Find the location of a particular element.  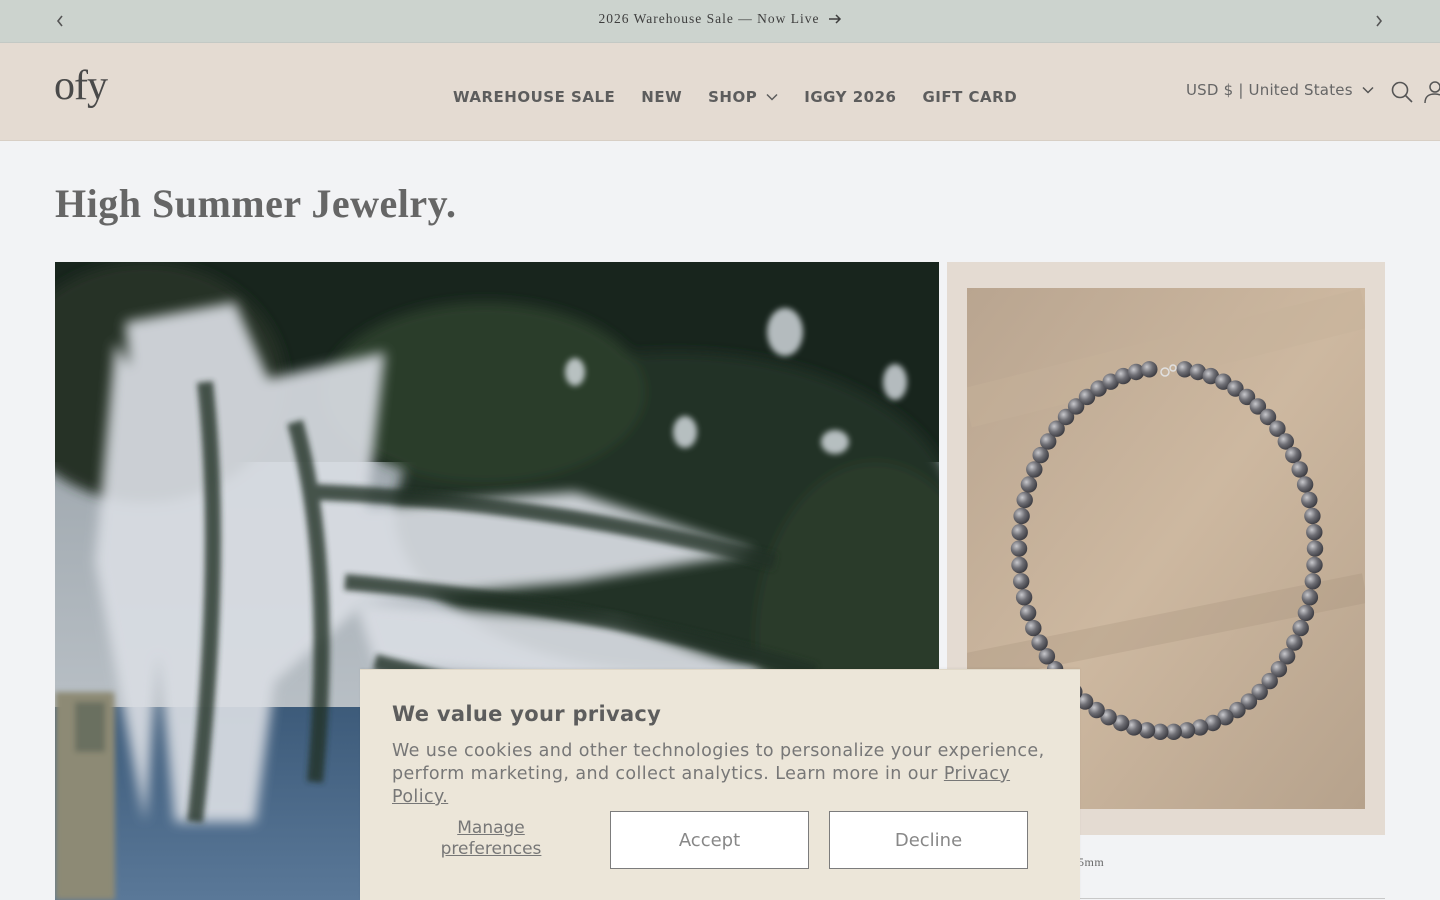

chevron-right-icon is located at coordinates (1379, 21).